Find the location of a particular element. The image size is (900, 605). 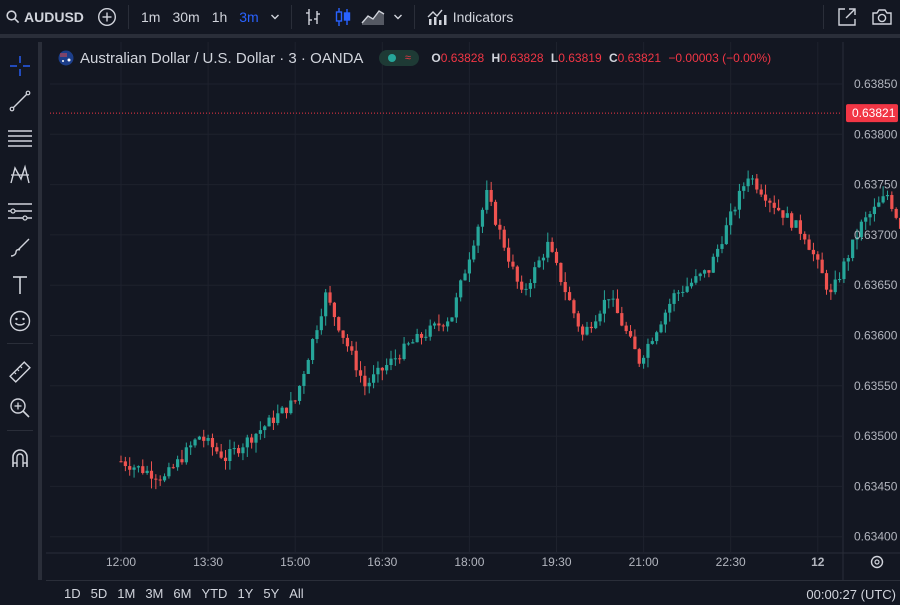

utc-clock: 00:00:27 (UTC) is located at coordinates (851, 594).